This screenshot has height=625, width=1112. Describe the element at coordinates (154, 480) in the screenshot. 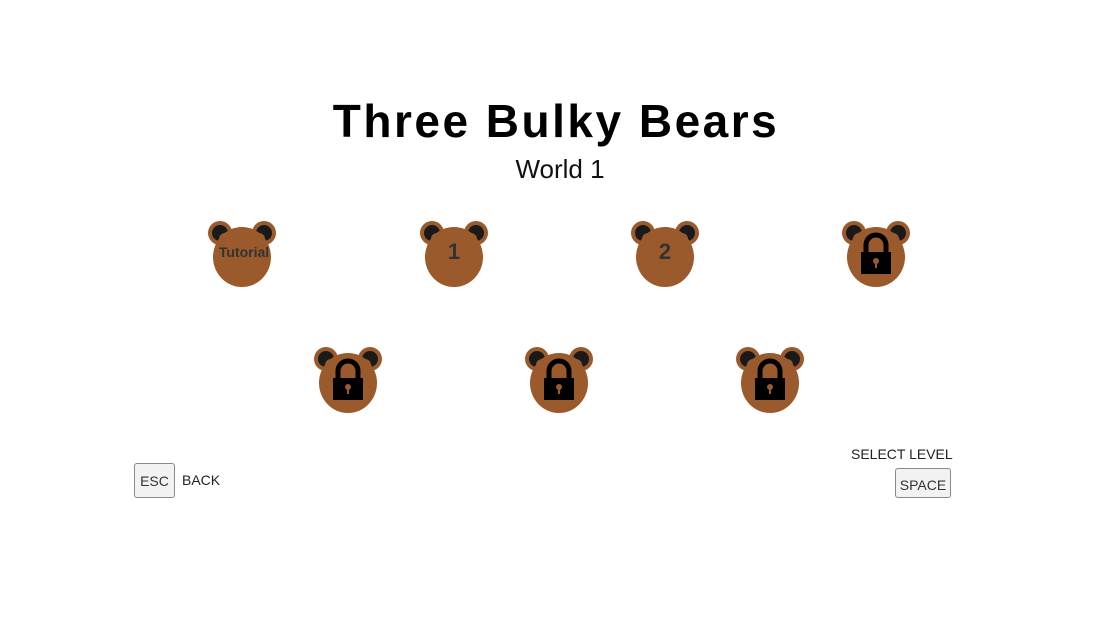

I see `esc-key-button: ESC` at that location.